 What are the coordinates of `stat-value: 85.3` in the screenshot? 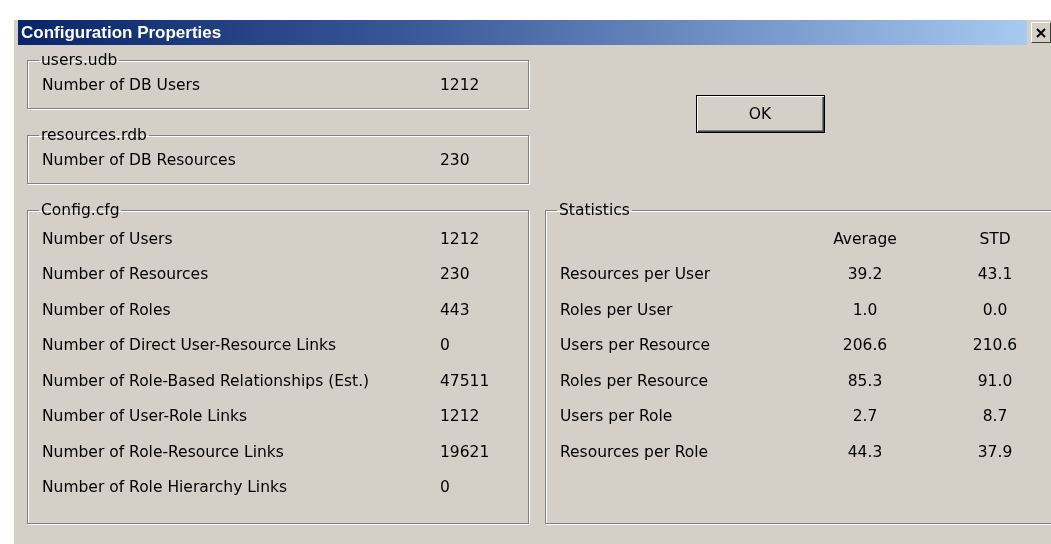 It's located at (865, 380).